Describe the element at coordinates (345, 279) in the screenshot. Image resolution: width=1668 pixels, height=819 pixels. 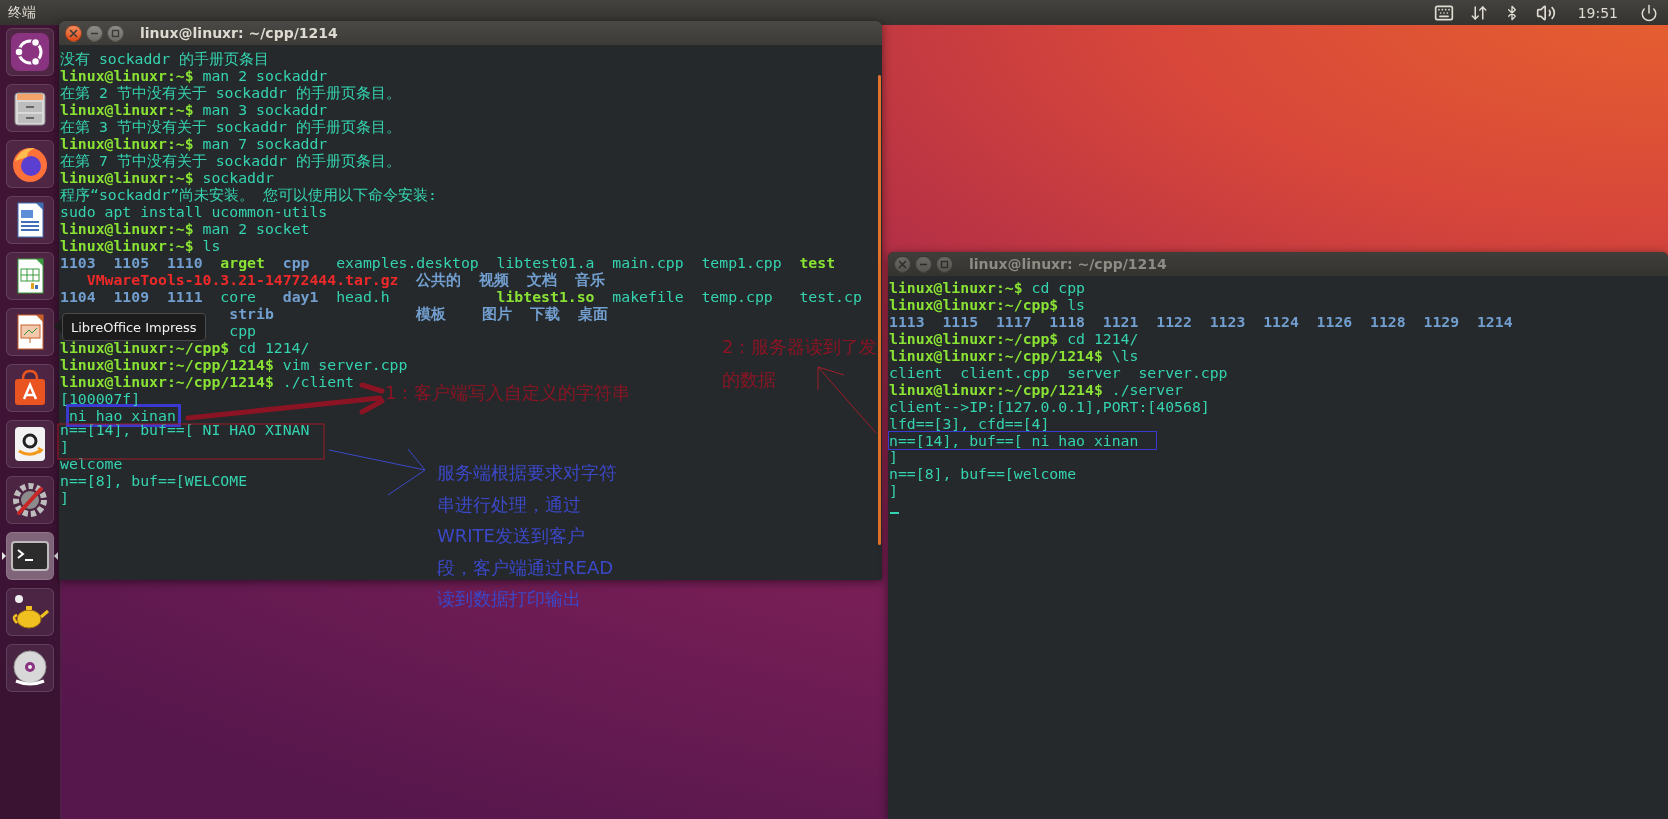
I see `terminal-line: VMwareTools-10.3.21-14772444.tar.gz 公共的 视频 文档 音乐` at that location.